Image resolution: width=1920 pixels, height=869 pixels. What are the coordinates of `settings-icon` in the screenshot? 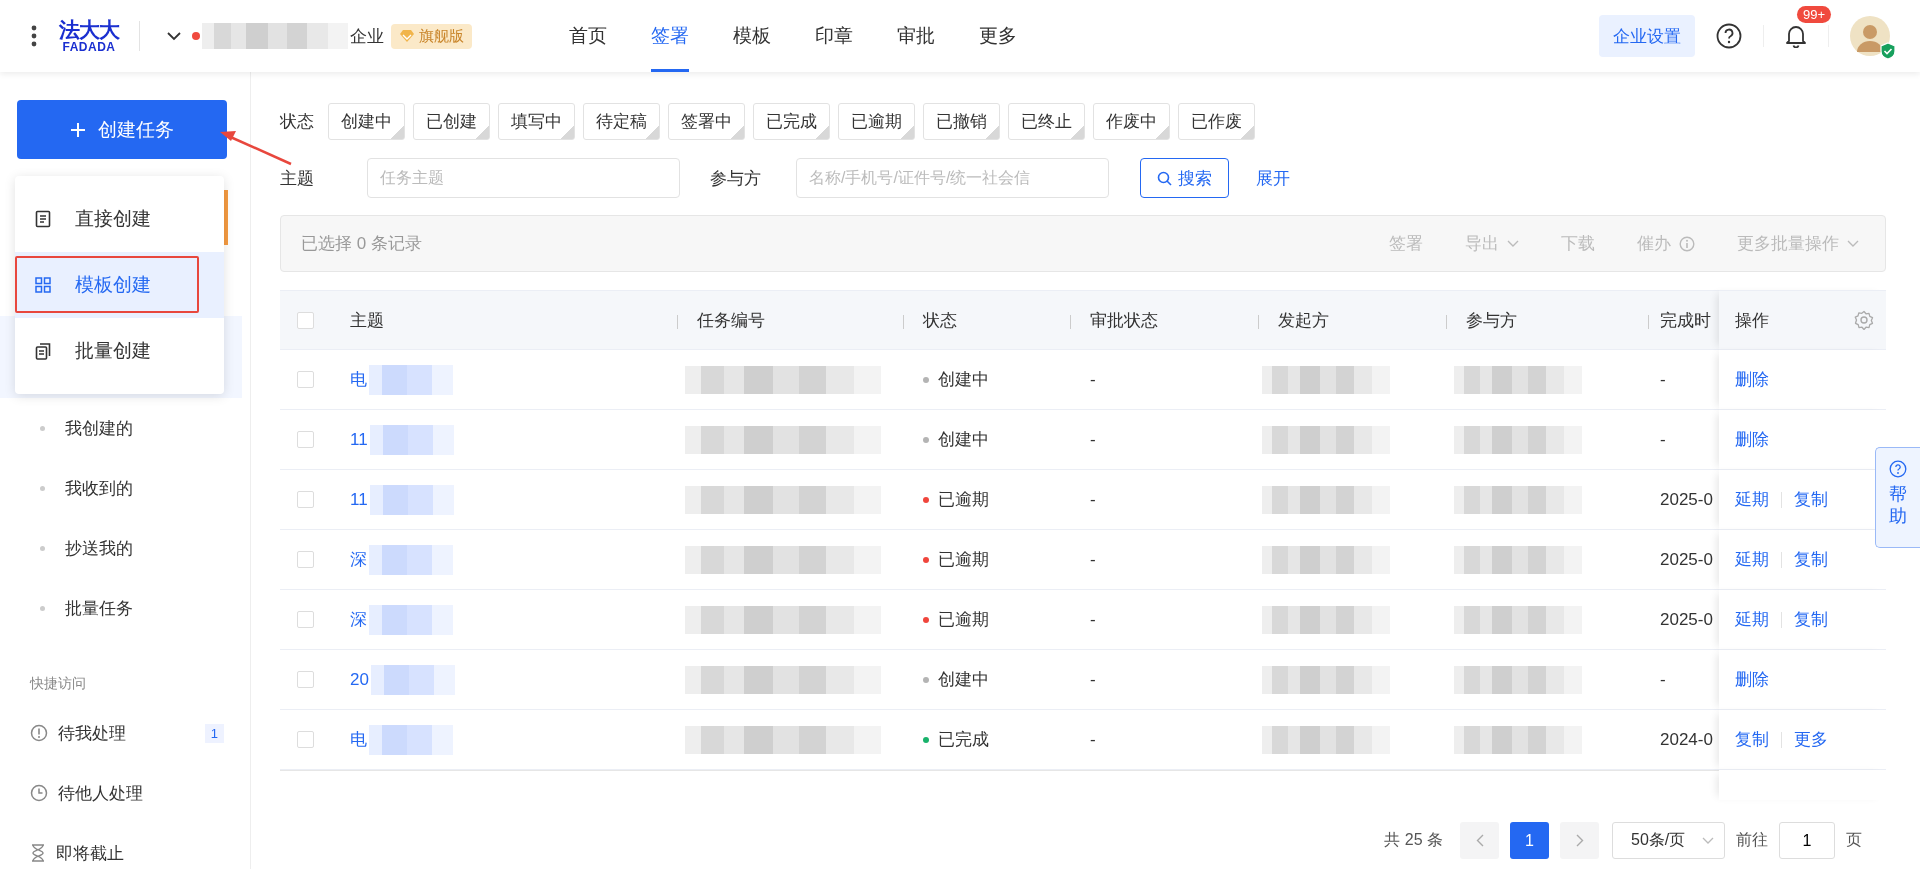 It's located at (1864, 320).